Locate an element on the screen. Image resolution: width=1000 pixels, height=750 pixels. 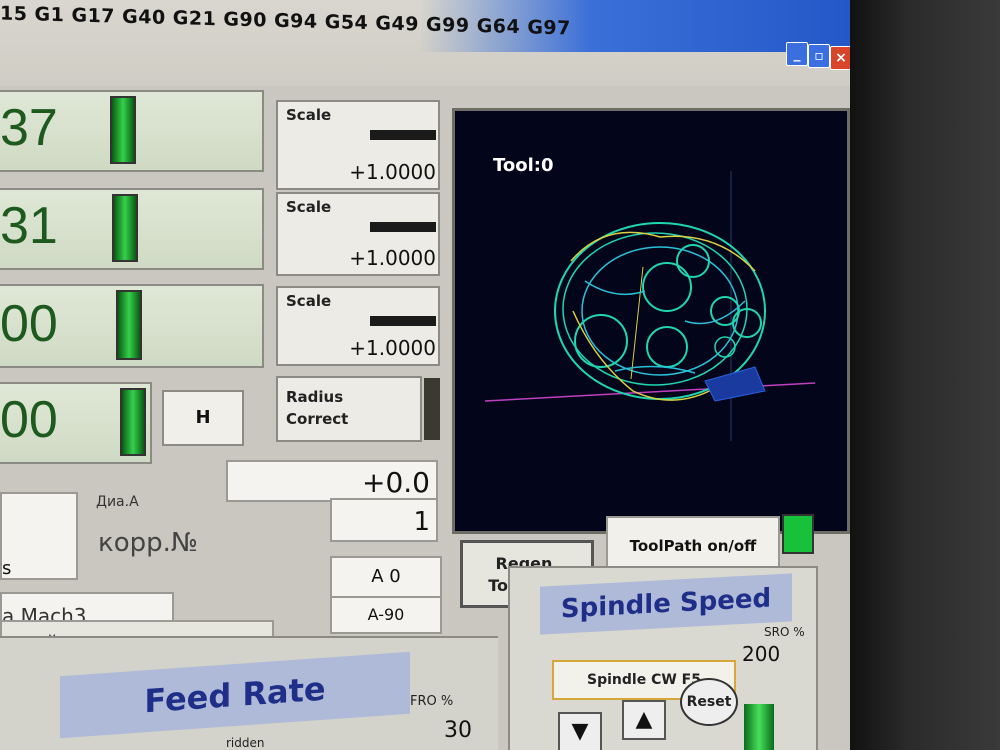
spindle-down-button: ▼ is located at coordinates (580, 731).